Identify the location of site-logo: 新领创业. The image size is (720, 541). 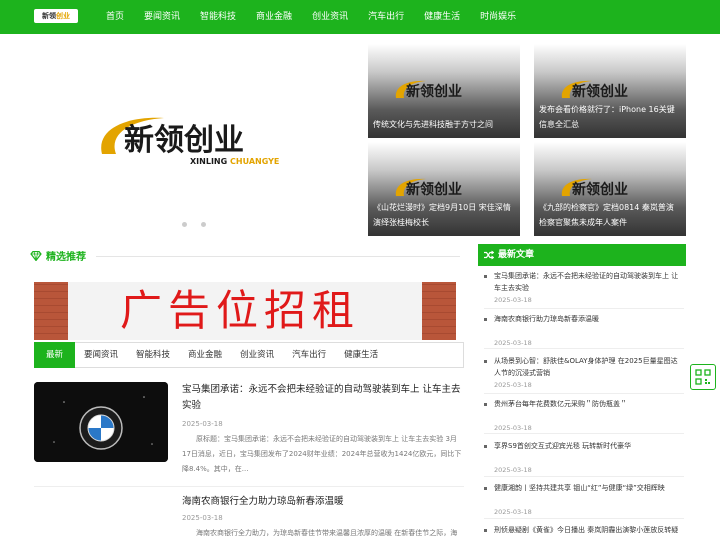
(56, 16).